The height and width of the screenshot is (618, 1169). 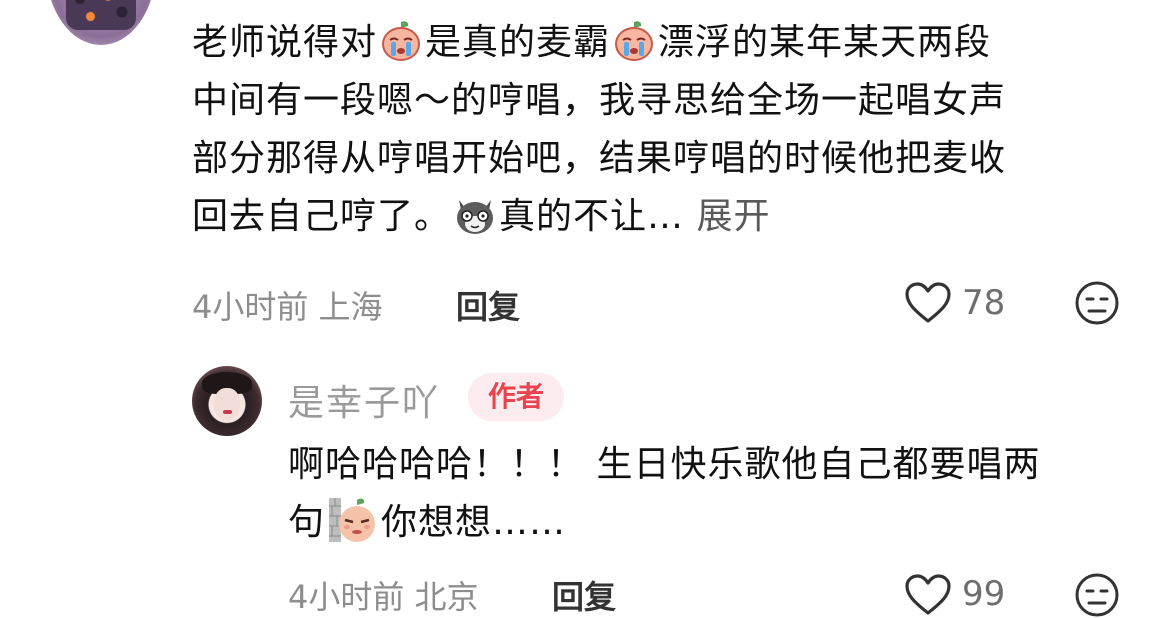 I want to click on comment-like-count: 78, so click(x=984, y=303).